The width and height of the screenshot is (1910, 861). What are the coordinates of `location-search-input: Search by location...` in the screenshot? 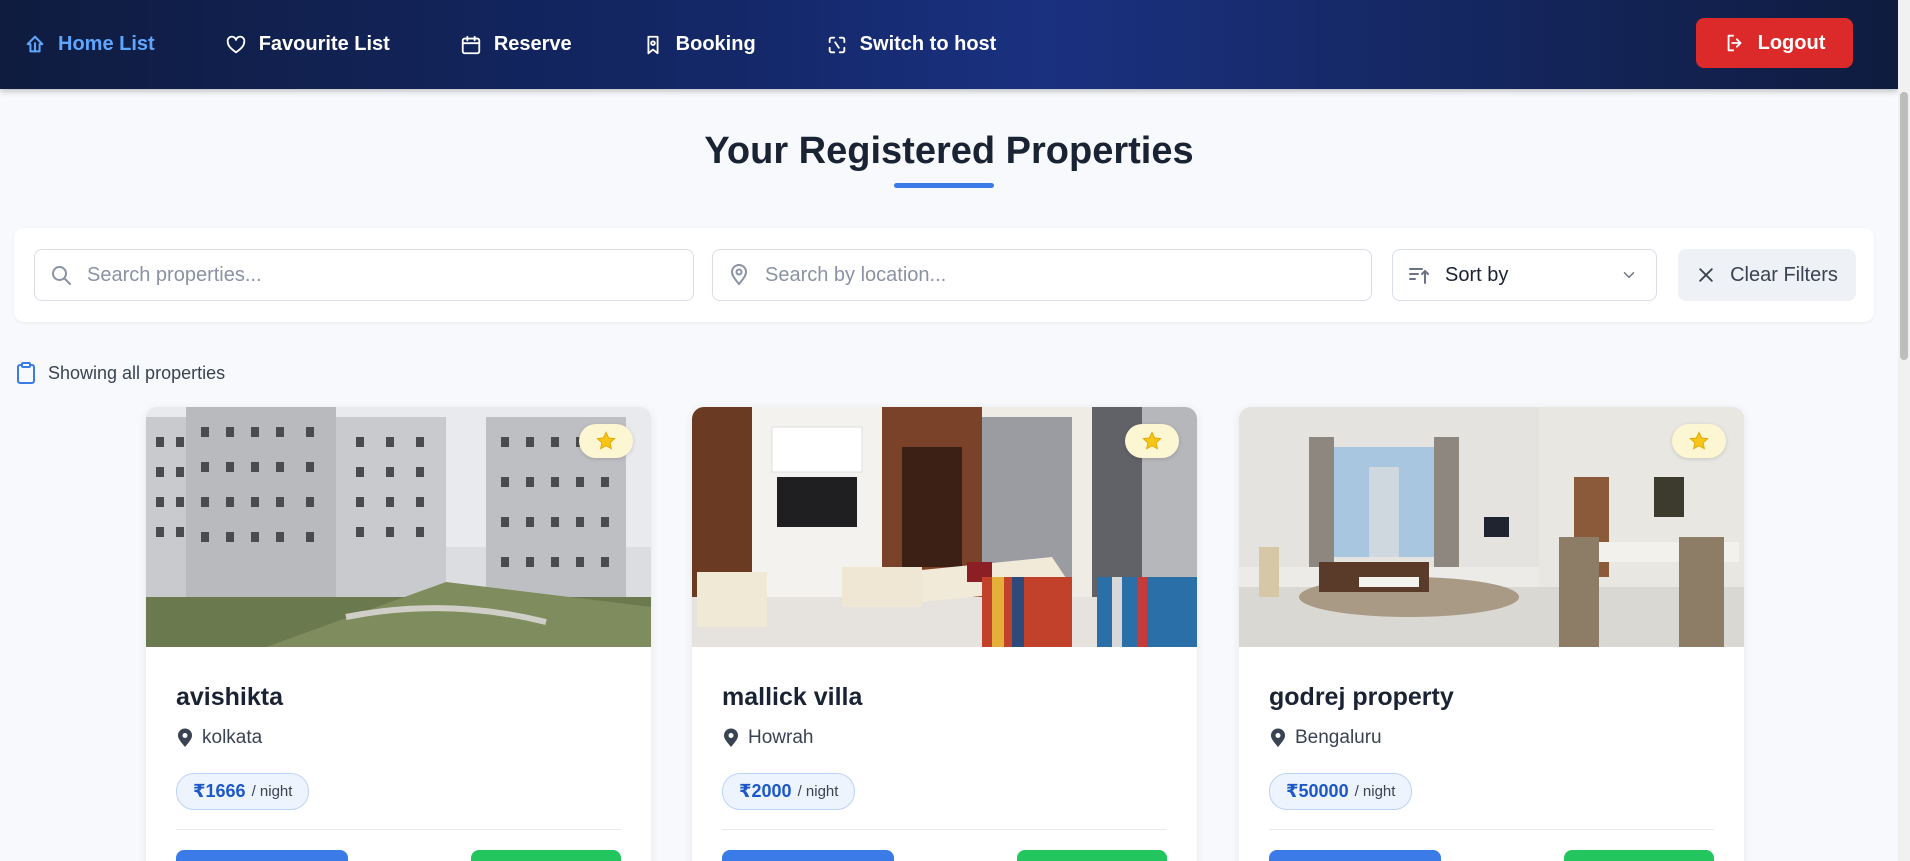 It's located at (1042, 275).